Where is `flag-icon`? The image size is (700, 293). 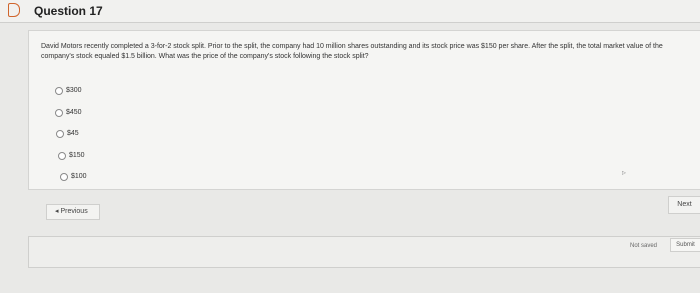 flag-icon is located at coordinates (14, 10).